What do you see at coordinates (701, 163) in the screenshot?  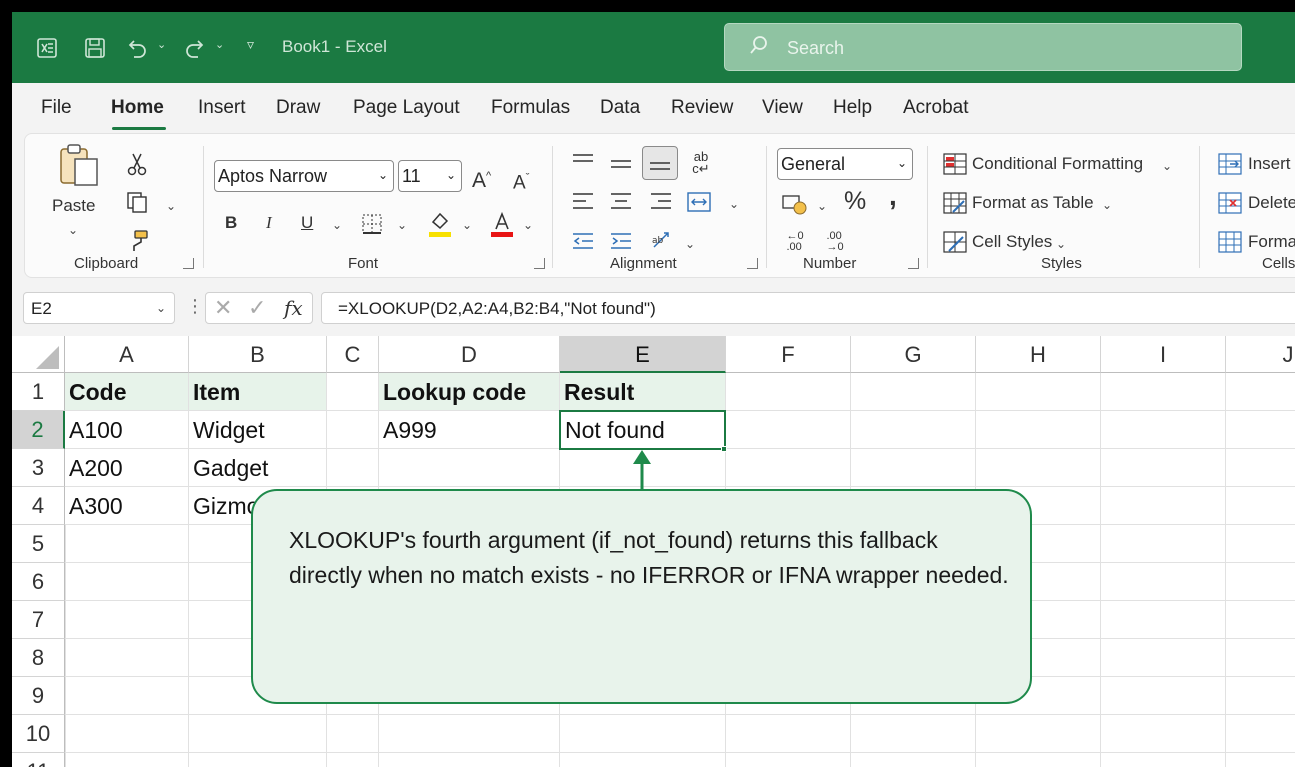 I see `wrap-text-icon: ab c↵` at bounding box center [701, 163].